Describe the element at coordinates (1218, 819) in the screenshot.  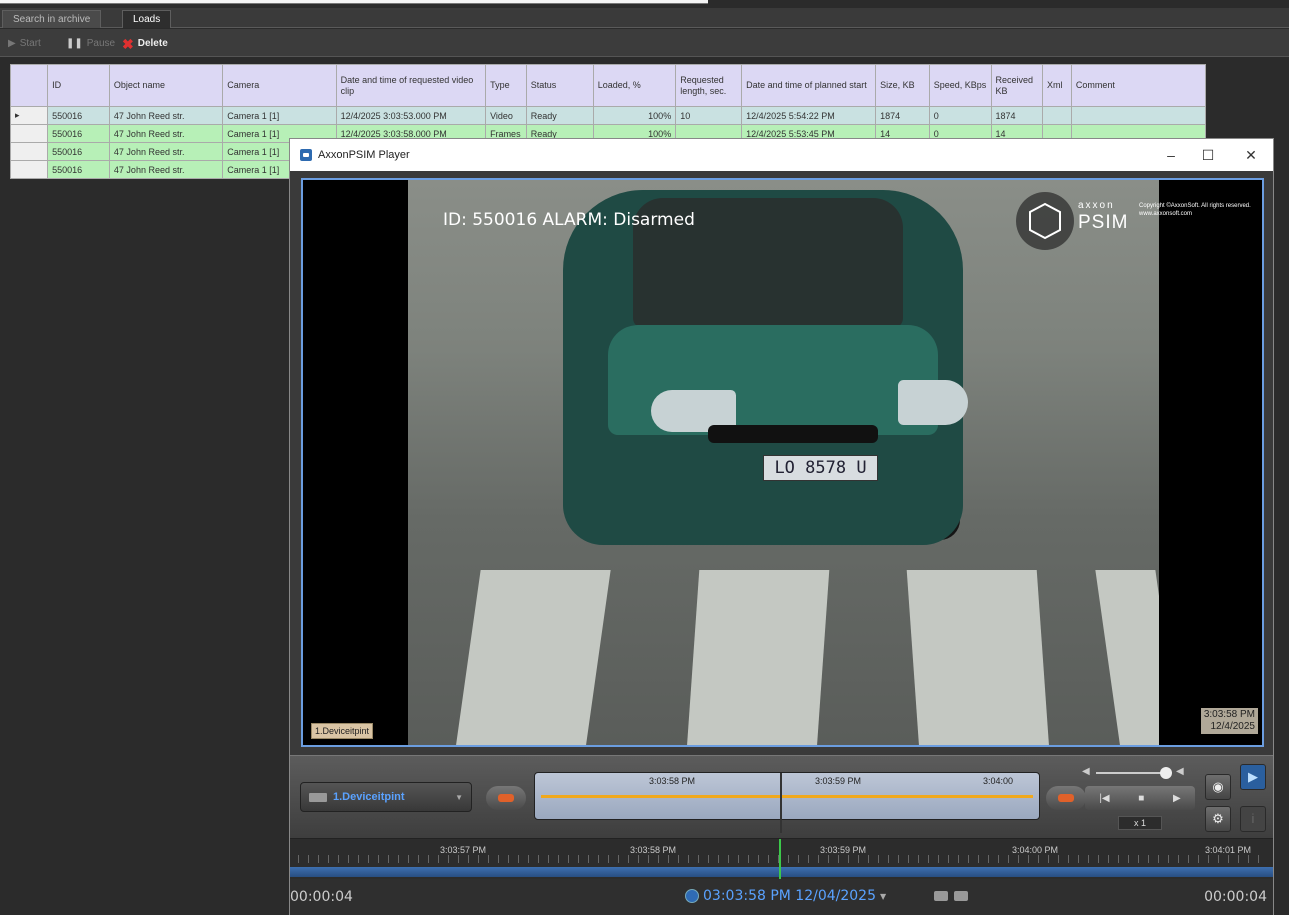
I see `gear-icon: ⚙` at that location.